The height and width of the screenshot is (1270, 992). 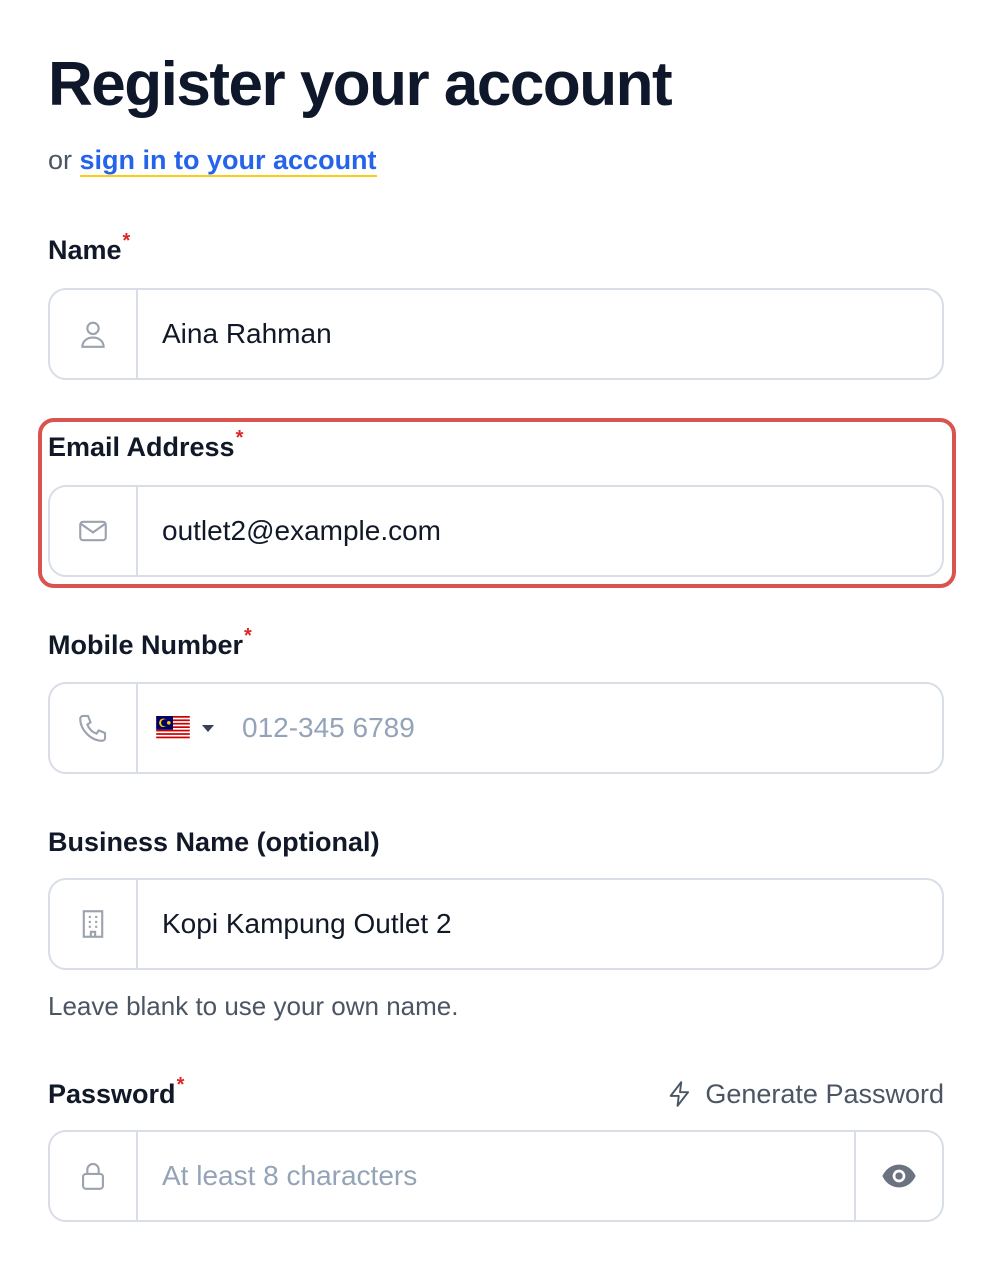 I want to click on business-label-text: Business Name (optional), so click(x=214, y=842).